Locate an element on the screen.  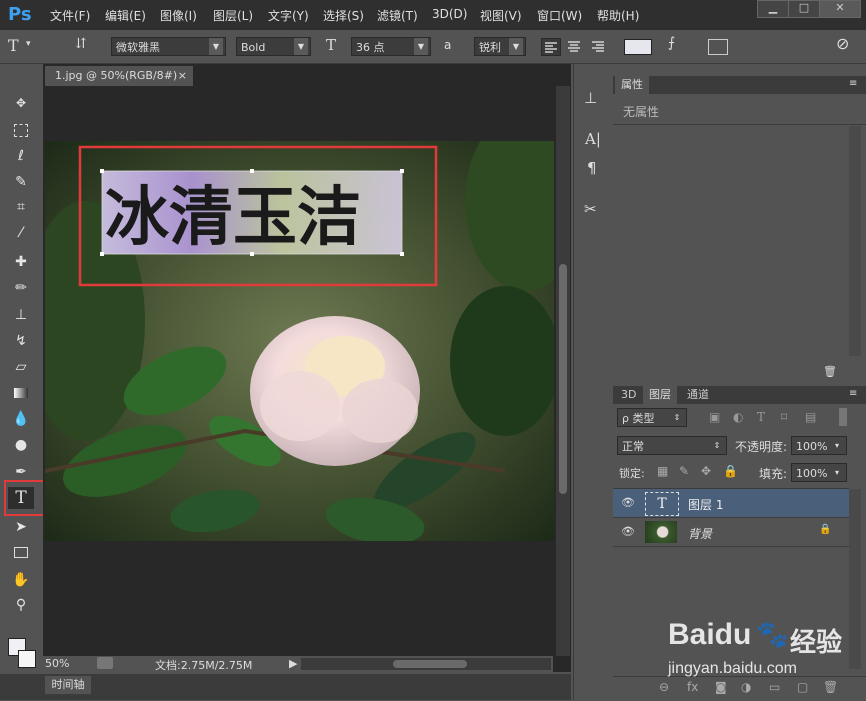
new-layer-icon: ▢ is located at coordinates (802, 687).